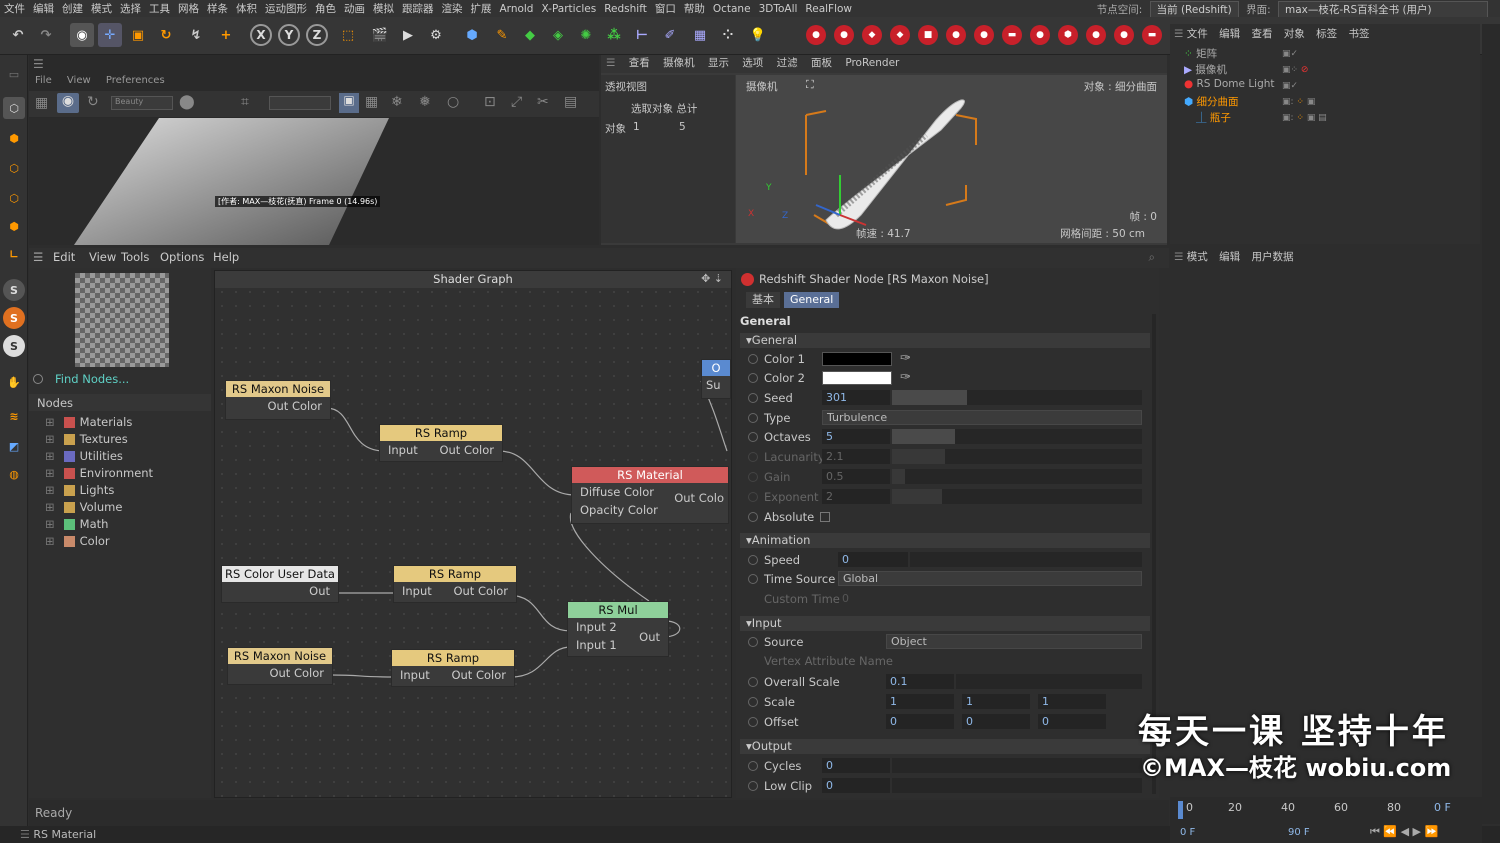 This screenshot has height=843, width=1500. I want to click on vp-menu-prorender: ProRender, so click(872, 63).